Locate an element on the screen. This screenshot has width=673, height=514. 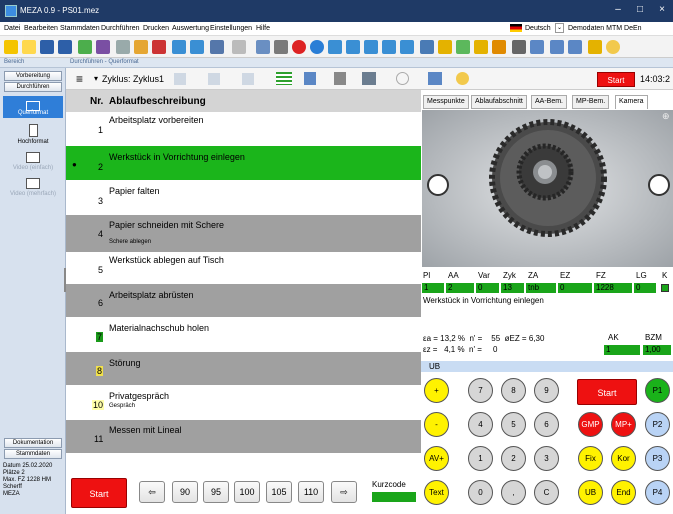
plus-key: + is located at coordinates (436, 390).